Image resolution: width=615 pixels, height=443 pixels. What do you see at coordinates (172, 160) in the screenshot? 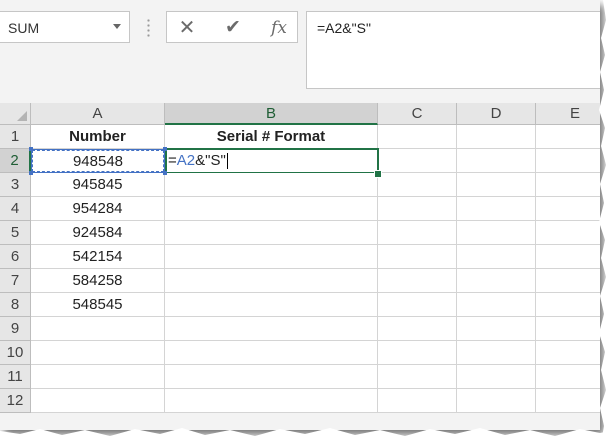
I see `edit-prefix: =` at bounding box center [172, 160].